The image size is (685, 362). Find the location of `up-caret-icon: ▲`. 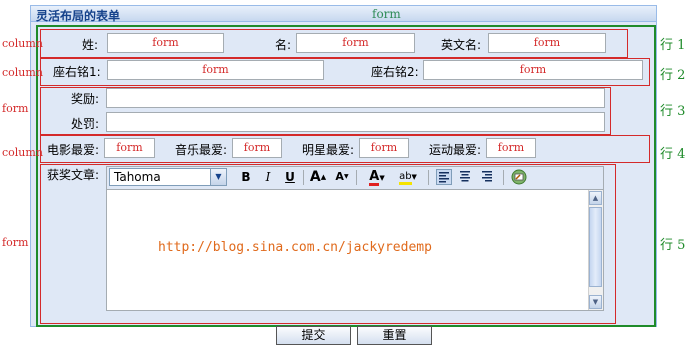

up-caret-icon: ▲ is located at coordinates (323, 177).